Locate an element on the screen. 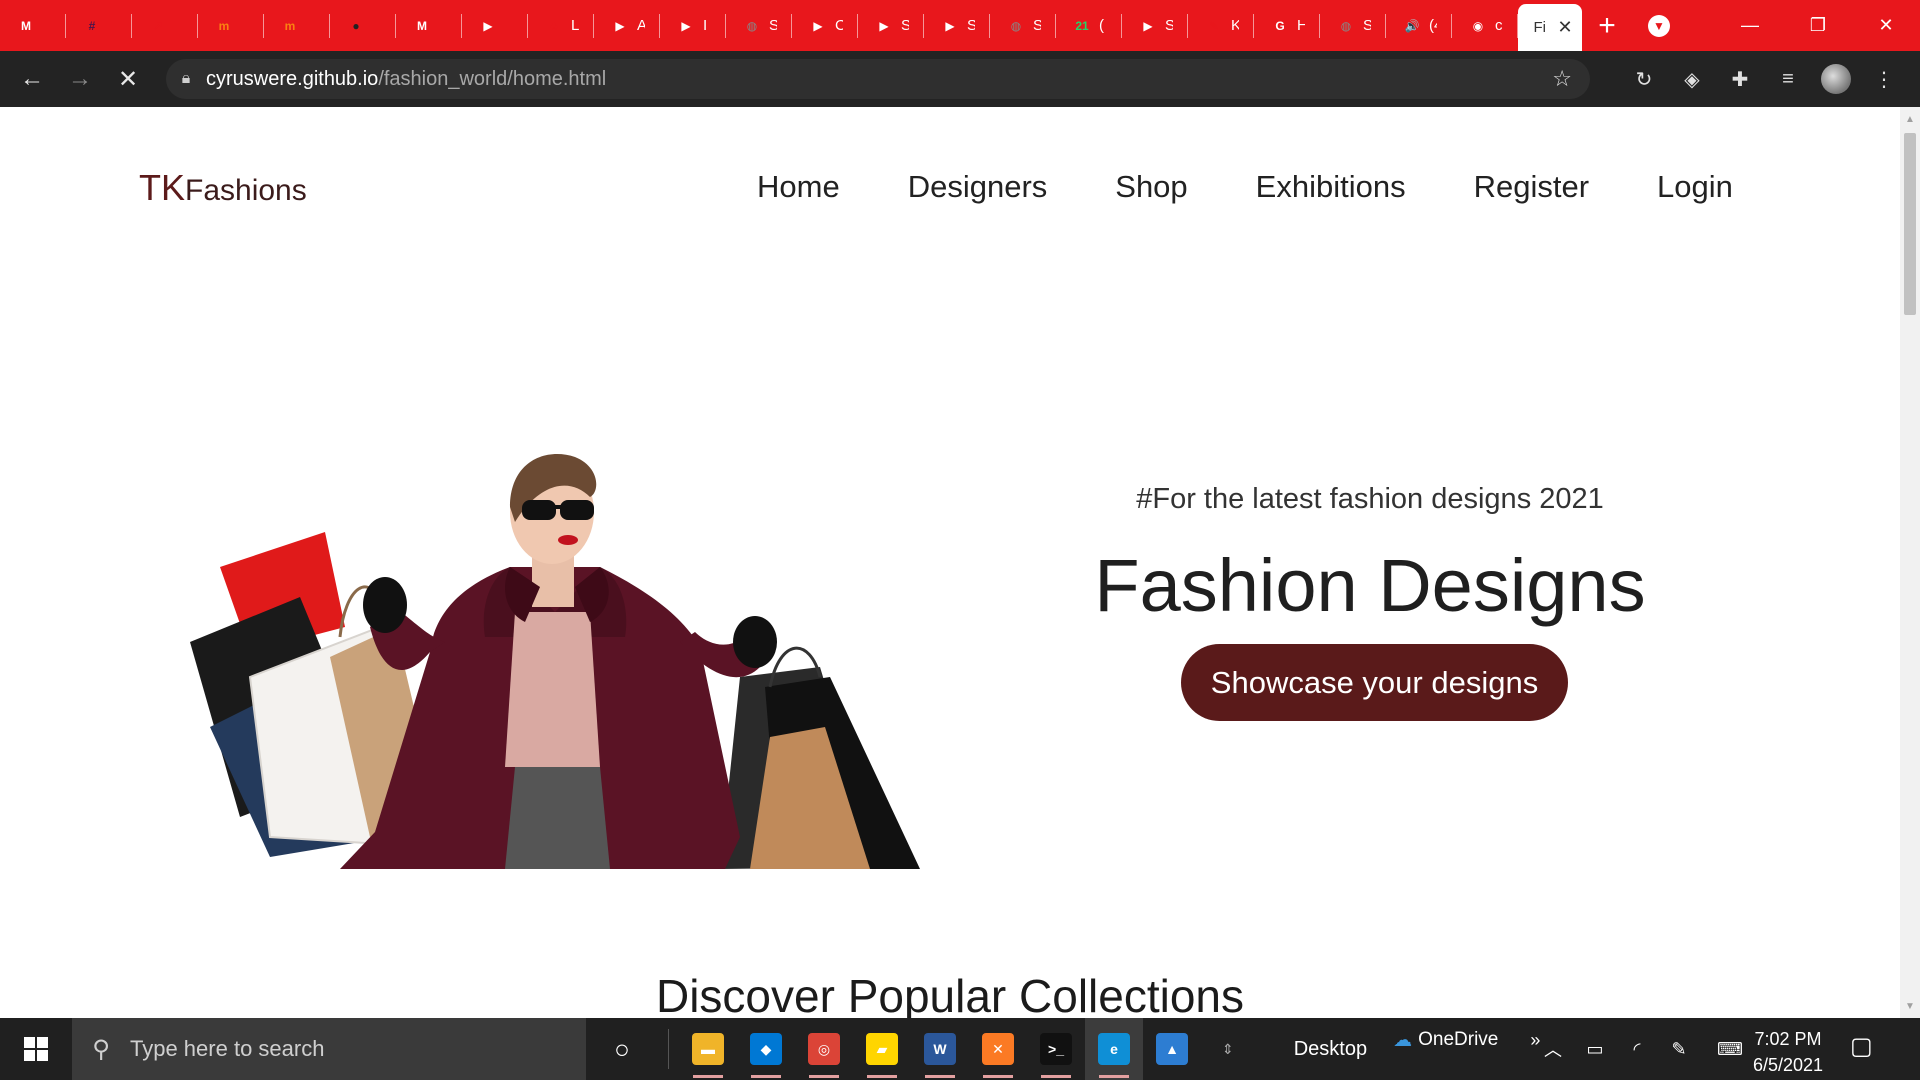  profile-avatar is located at coordinates (1836, 79).